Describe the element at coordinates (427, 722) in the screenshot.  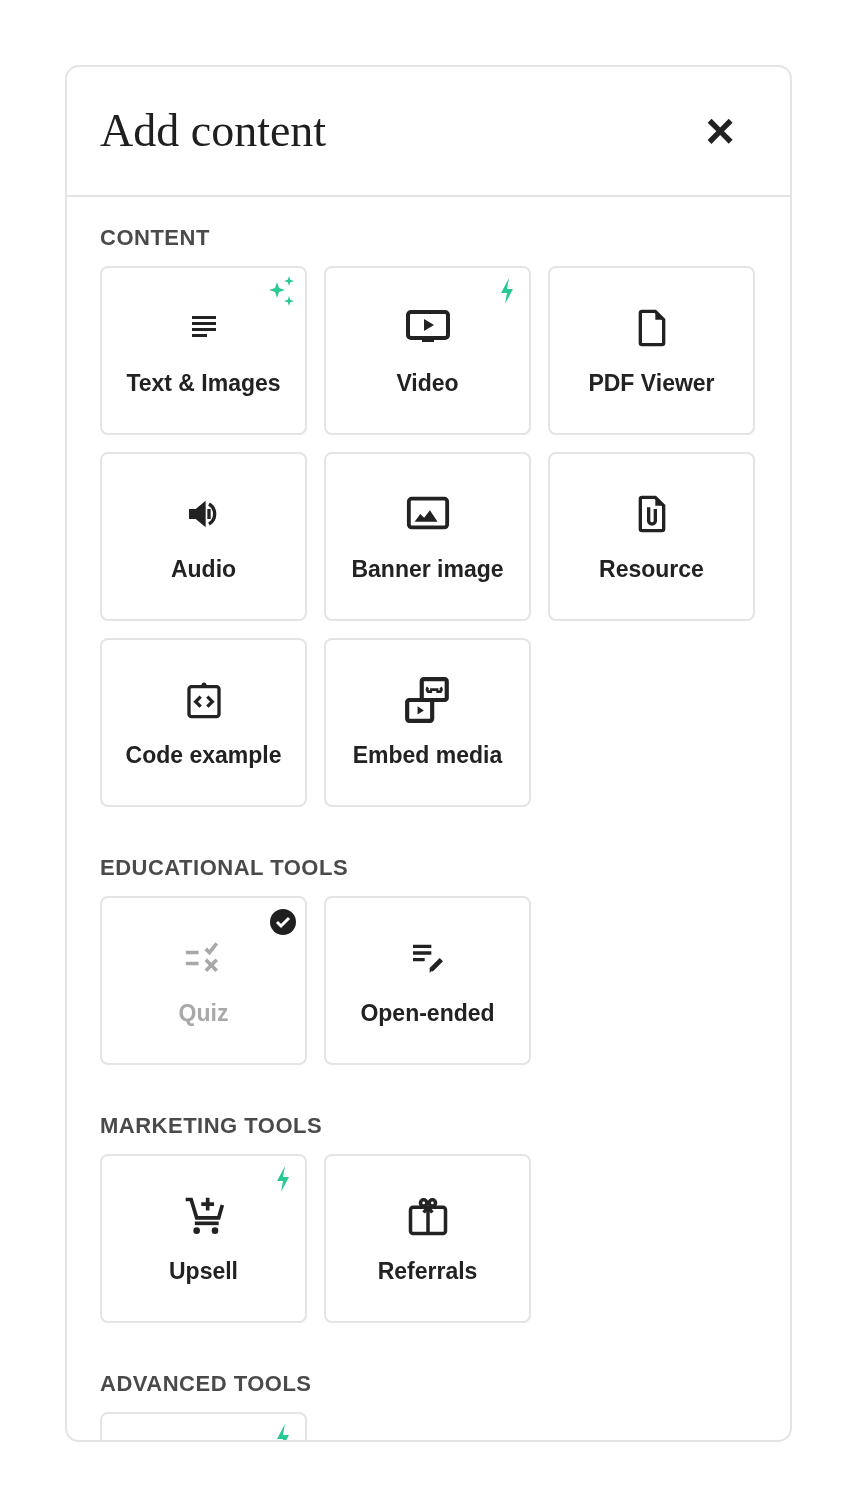
I see `content-type-card: Embed media` at that location.